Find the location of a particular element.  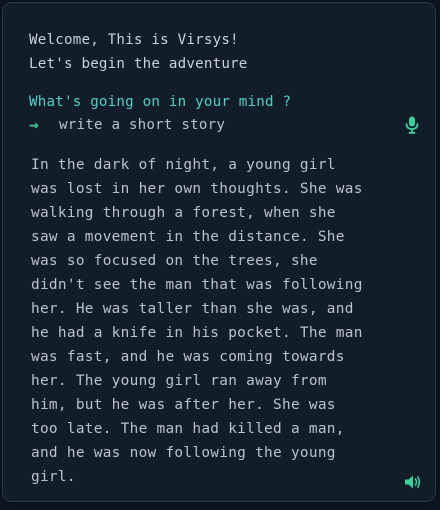

speaker-icon is located at coordinates (413, 482).